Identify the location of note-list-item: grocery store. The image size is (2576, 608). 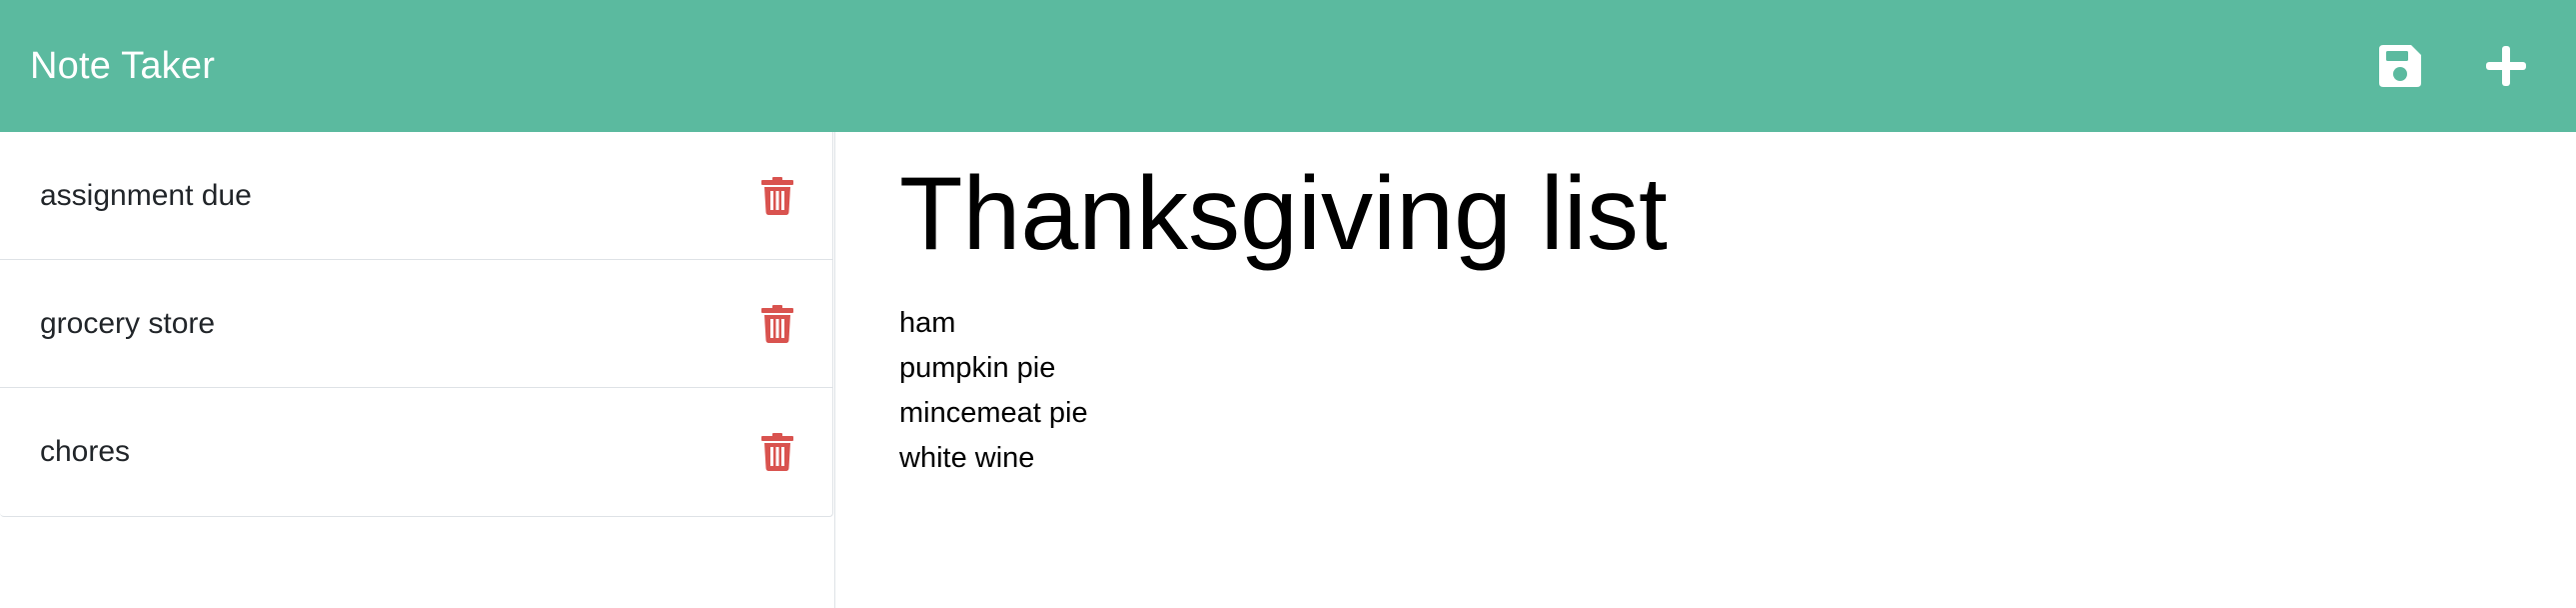
(416, 324).